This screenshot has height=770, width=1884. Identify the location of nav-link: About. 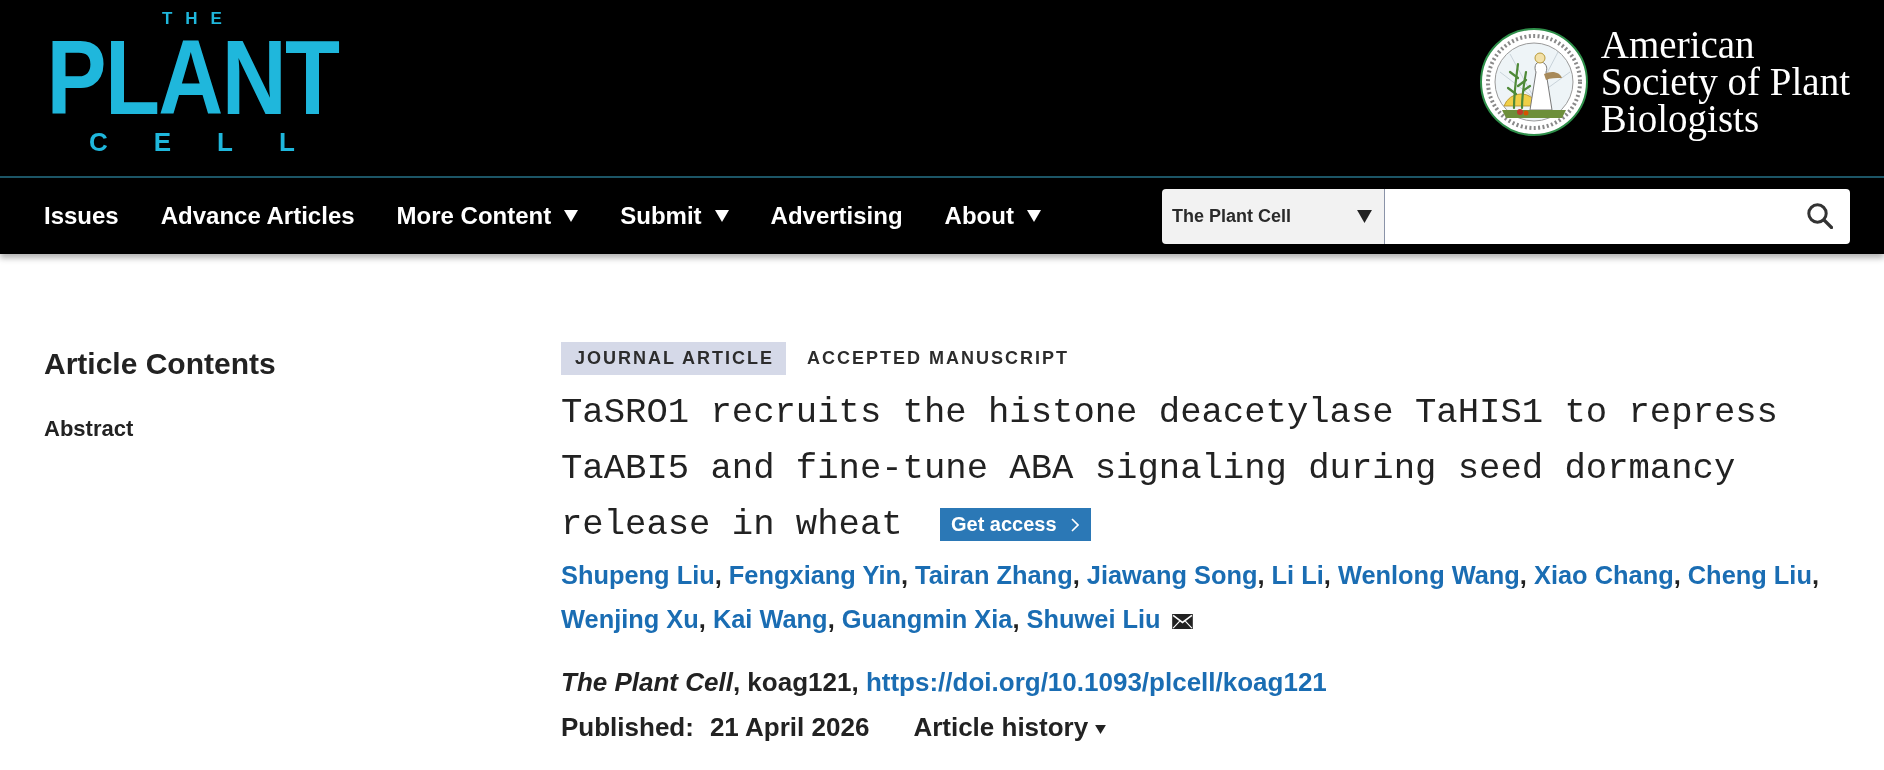
(992, 216).